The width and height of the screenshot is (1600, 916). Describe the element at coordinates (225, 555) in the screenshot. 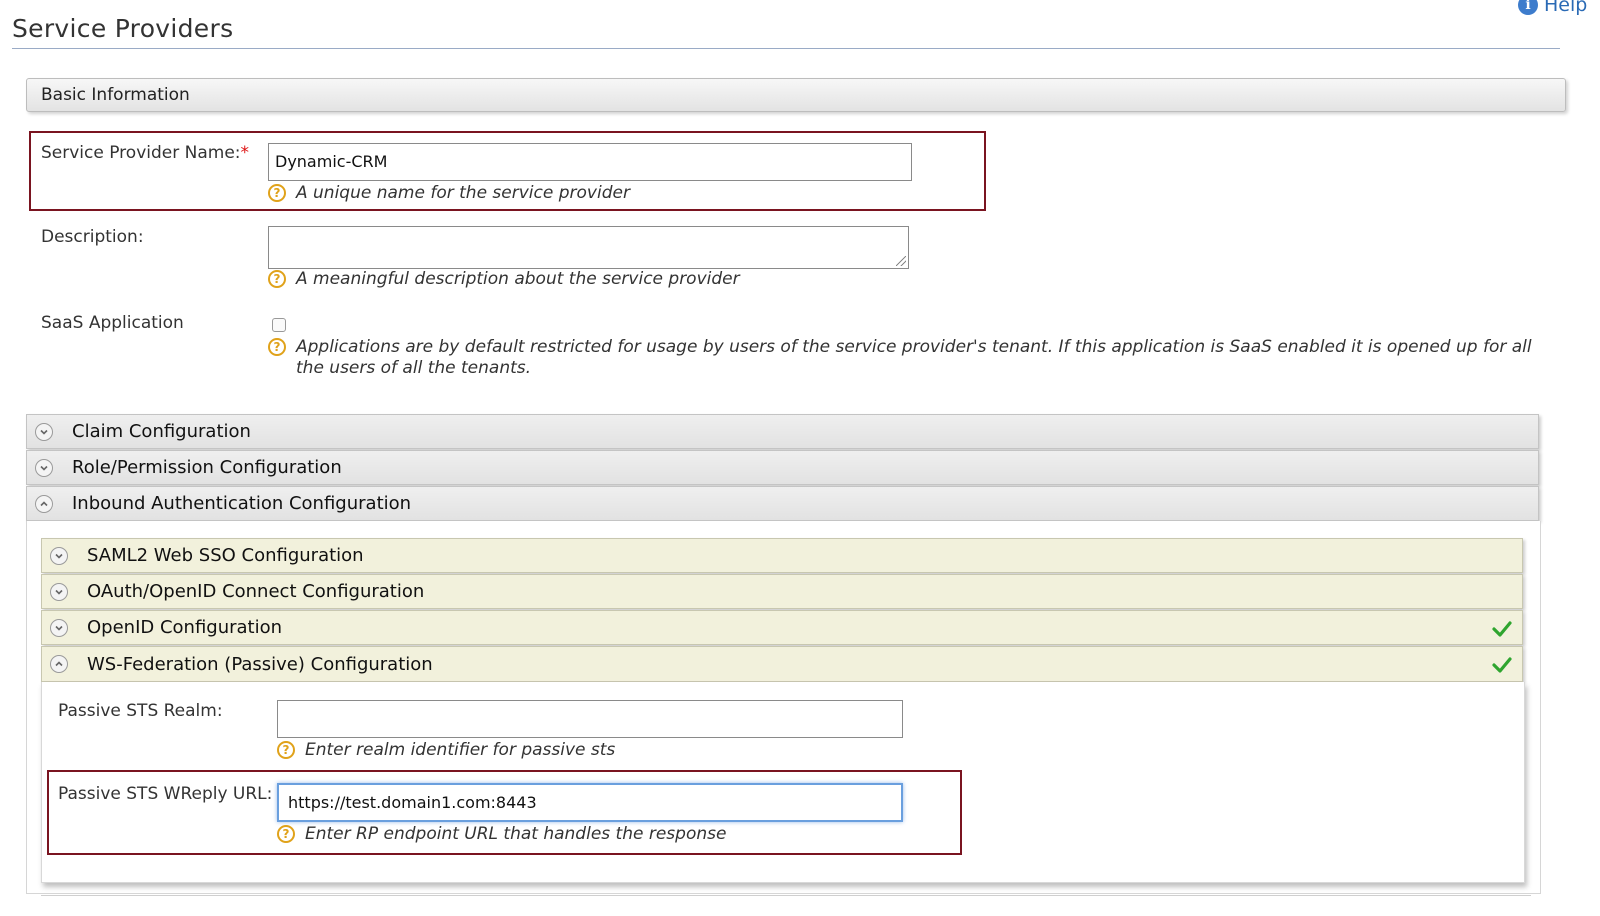

I see `saml2-config-label: SAML2 Web SSO Configuration` at that location.